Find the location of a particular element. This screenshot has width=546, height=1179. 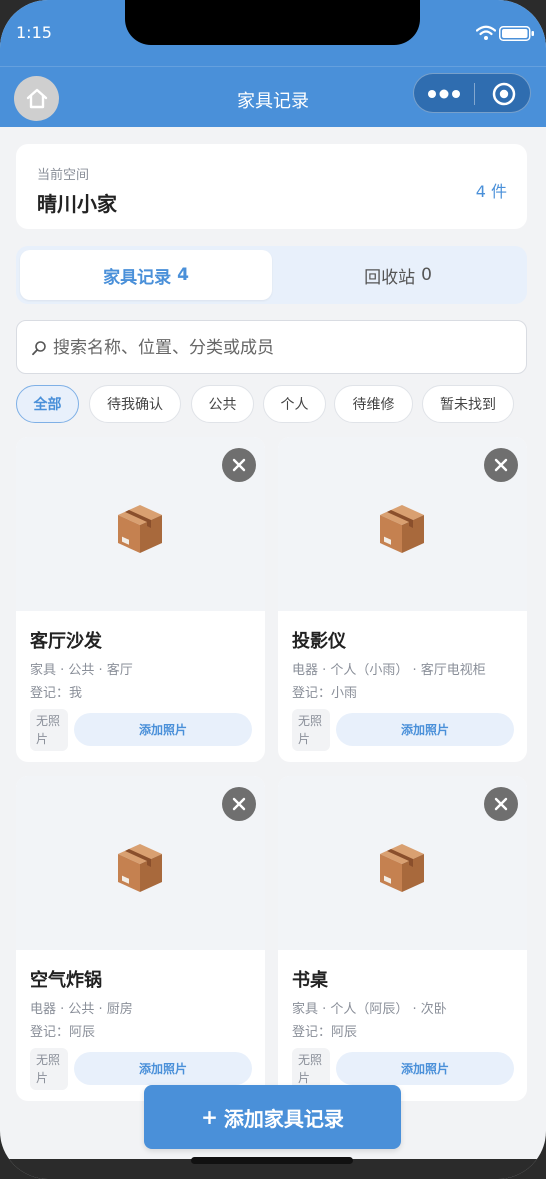

capsule-divider is located at coordinates (474, 94).